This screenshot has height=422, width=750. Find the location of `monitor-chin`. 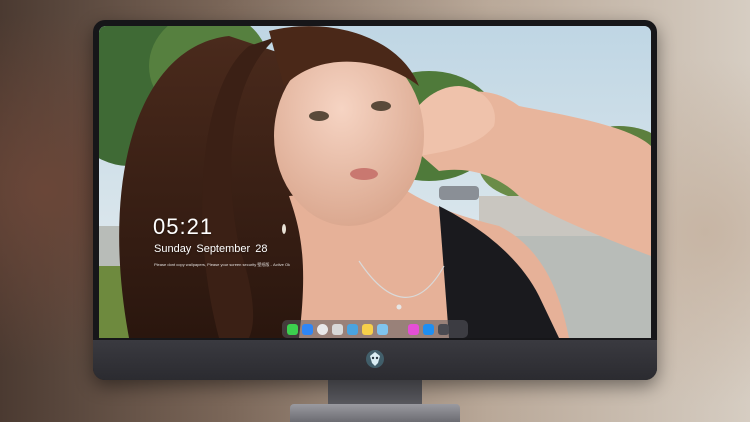

monitor-chin is located at coordinates (375, 360).